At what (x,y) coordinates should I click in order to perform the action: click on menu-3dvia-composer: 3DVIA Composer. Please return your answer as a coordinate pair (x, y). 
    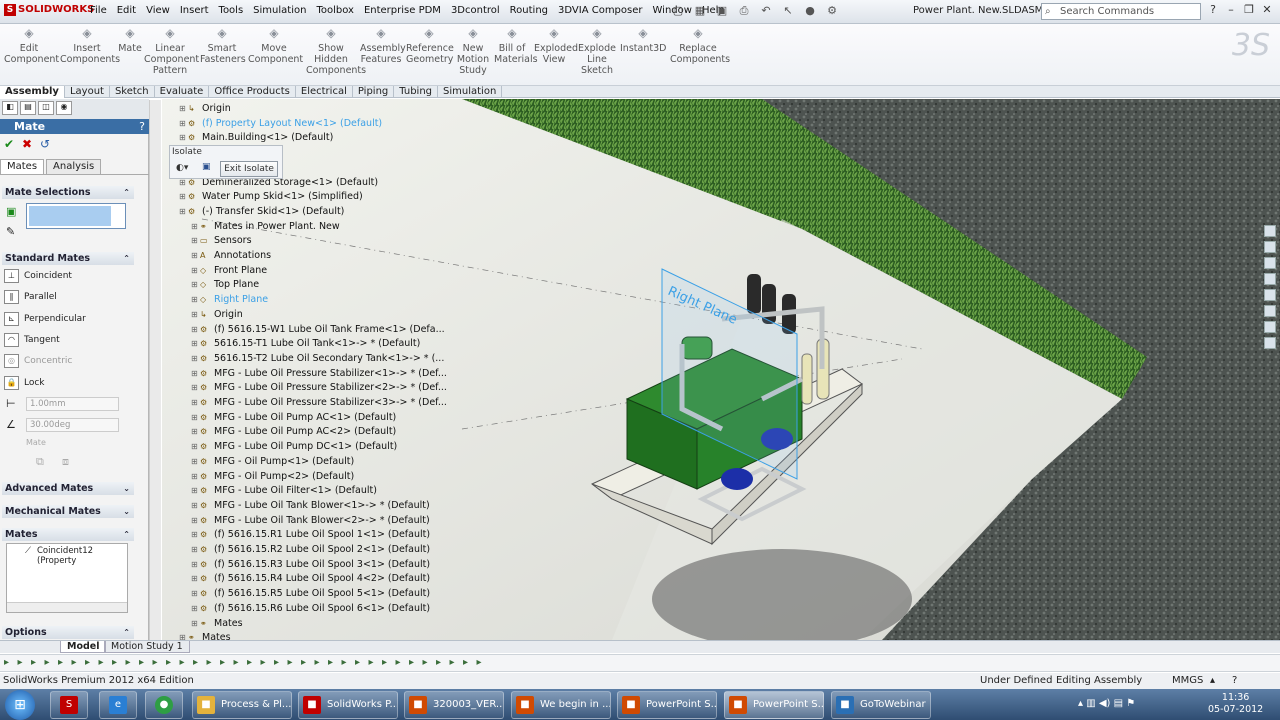
    Looking at the image, I should click on (600, 10).